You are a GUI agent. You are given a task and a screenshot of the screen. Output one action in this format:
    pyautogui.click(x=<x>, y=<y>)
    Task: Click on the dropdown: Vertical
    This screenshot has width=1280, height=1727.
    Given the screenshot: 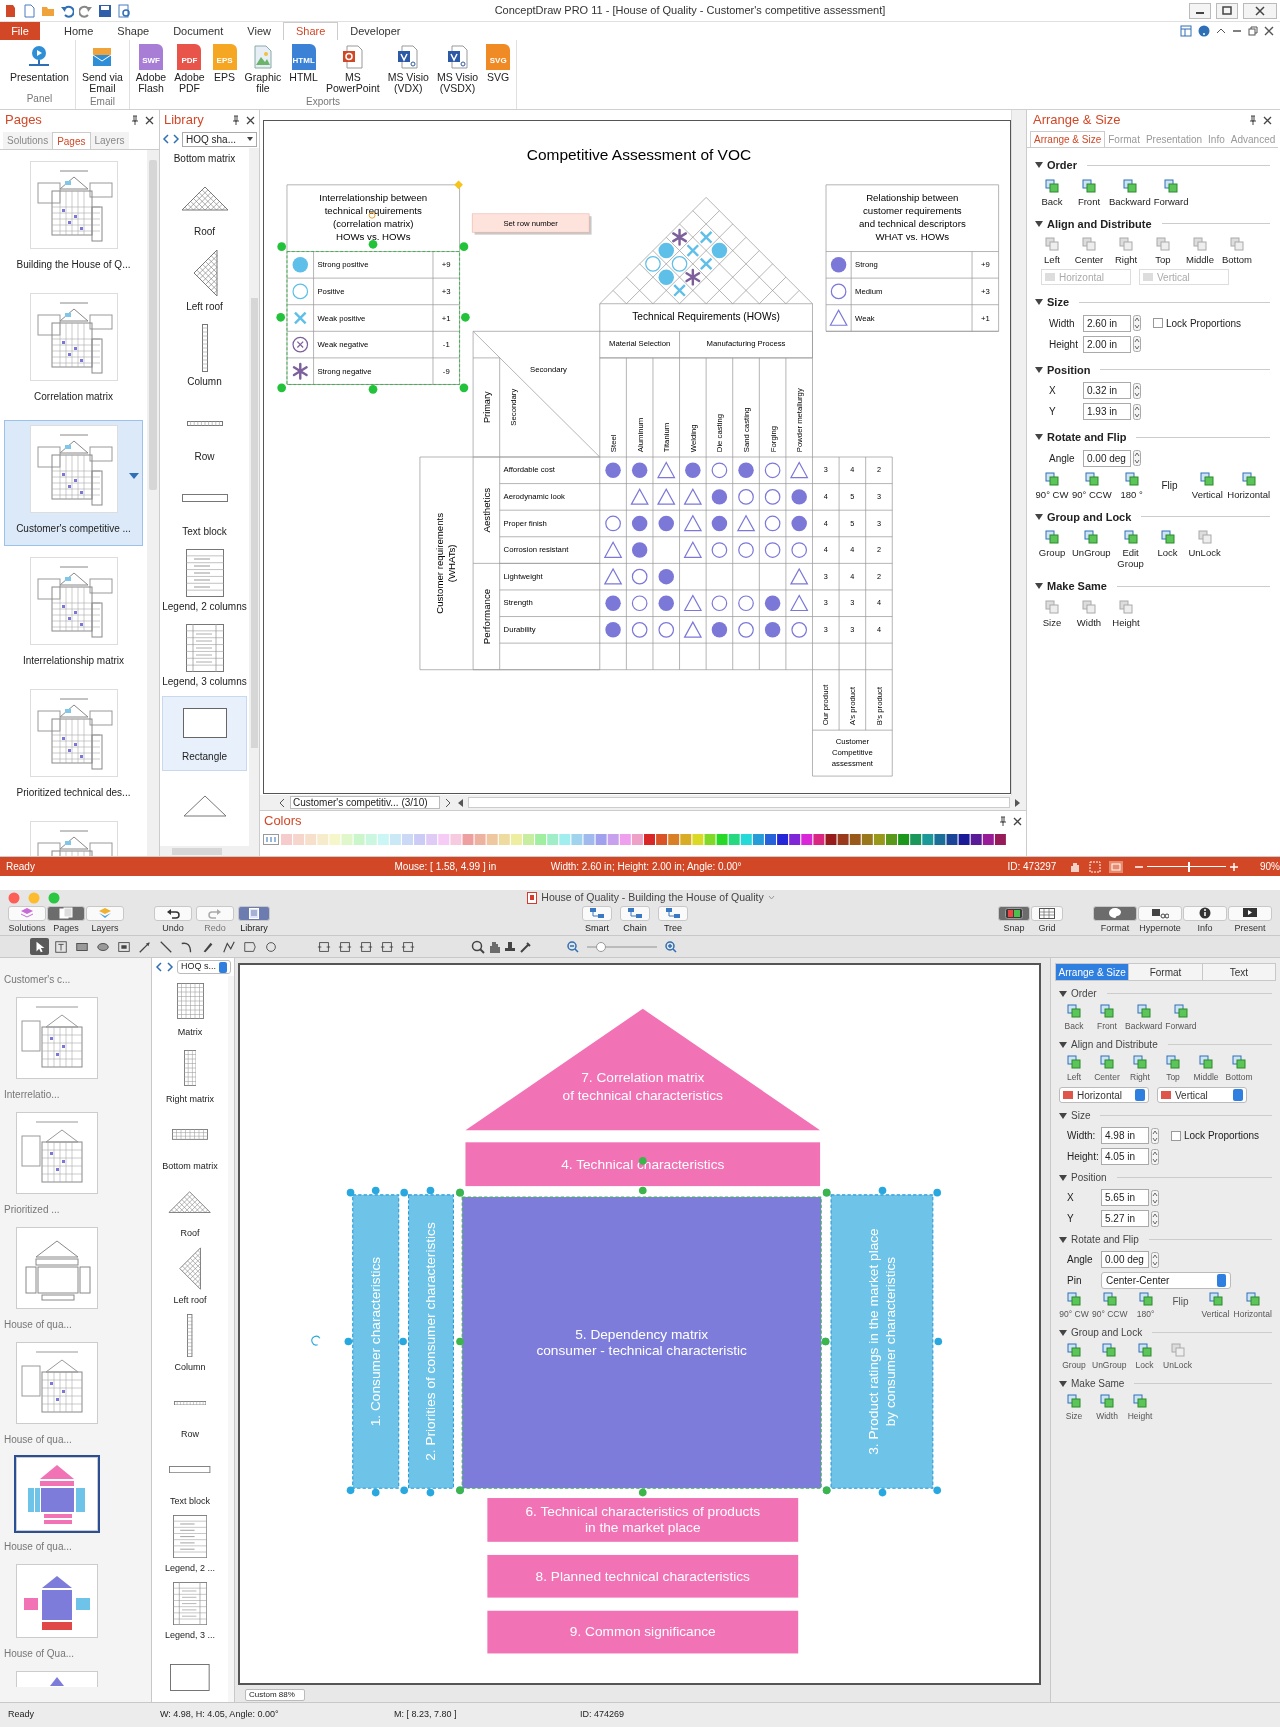 What is the action you would take?
    pyautogui.click(x=1202, y=1095)
    